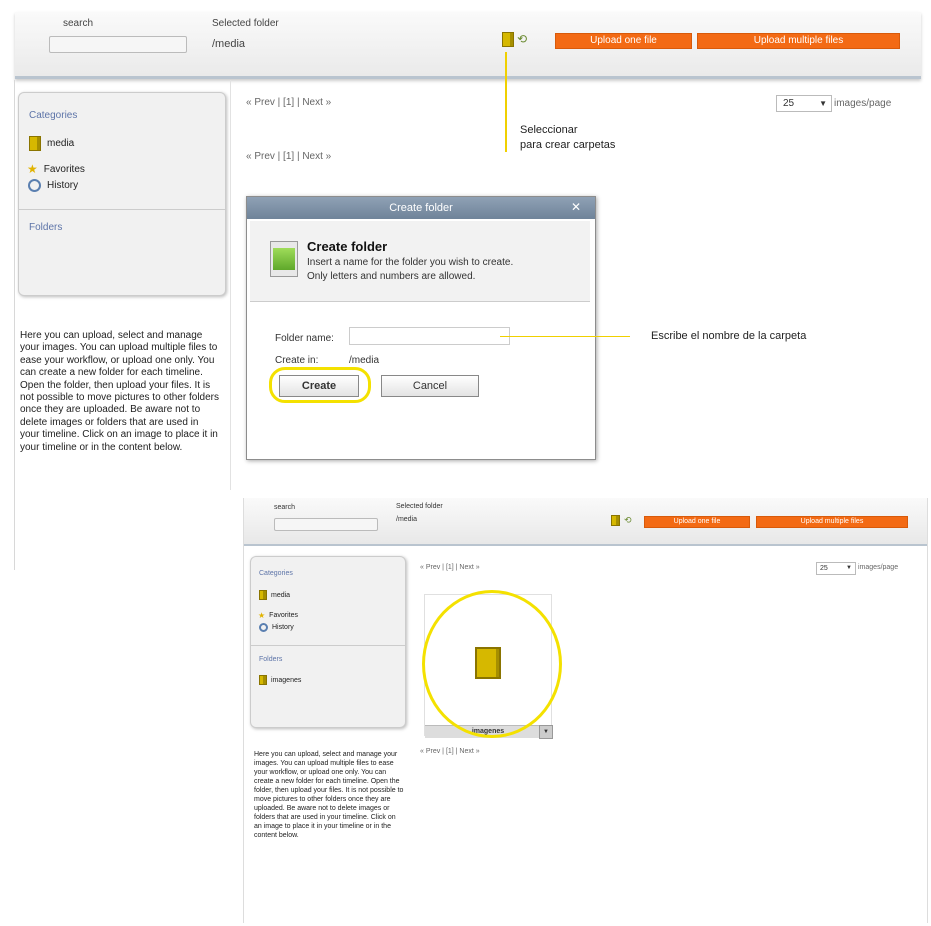  I want to click on dialog-desc-2: Only letters and numbers are allowed., so click(391, 276).